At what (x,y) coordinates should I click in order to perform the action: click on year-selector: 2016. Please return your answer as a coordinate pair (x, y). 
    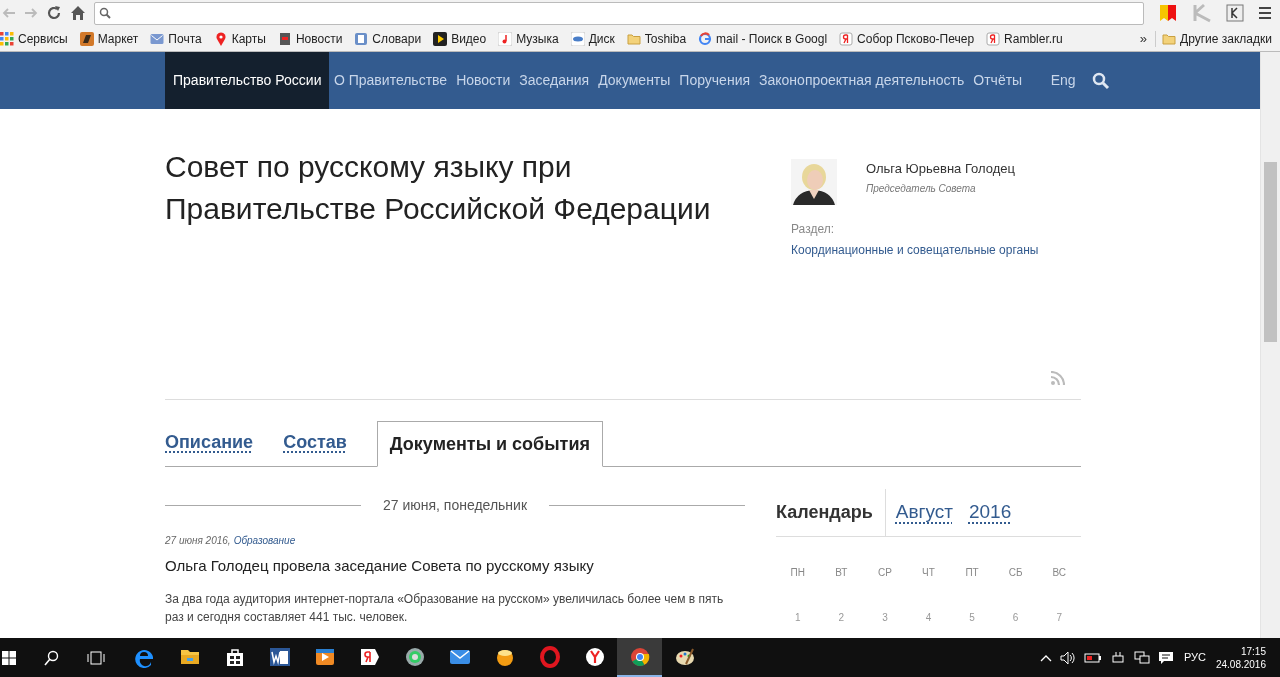
    Looking at the image, I should click on (990, 512).